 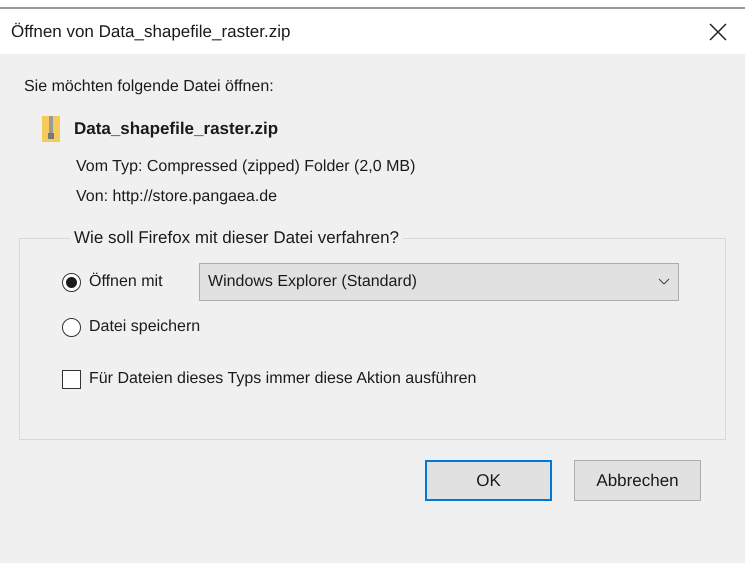 I want to click on source-url: http://store.pangaea.de, so click(x=195, y=196).